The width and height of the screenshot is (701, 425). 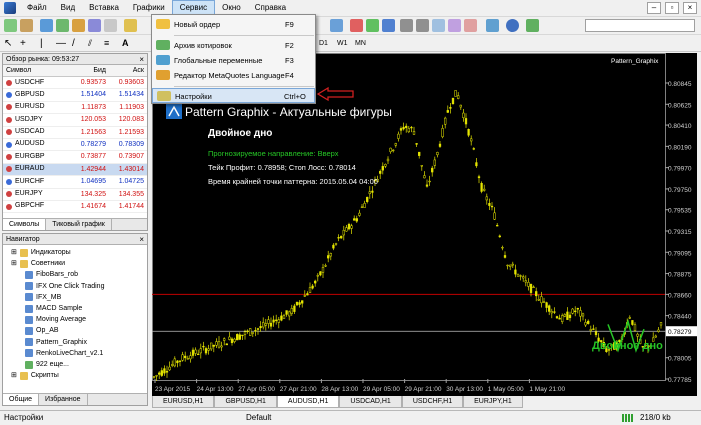 What do you see at coordinates (21, 399) in the screenshot?
I see `tab-common: Общие` at bounding box center [21, 399].